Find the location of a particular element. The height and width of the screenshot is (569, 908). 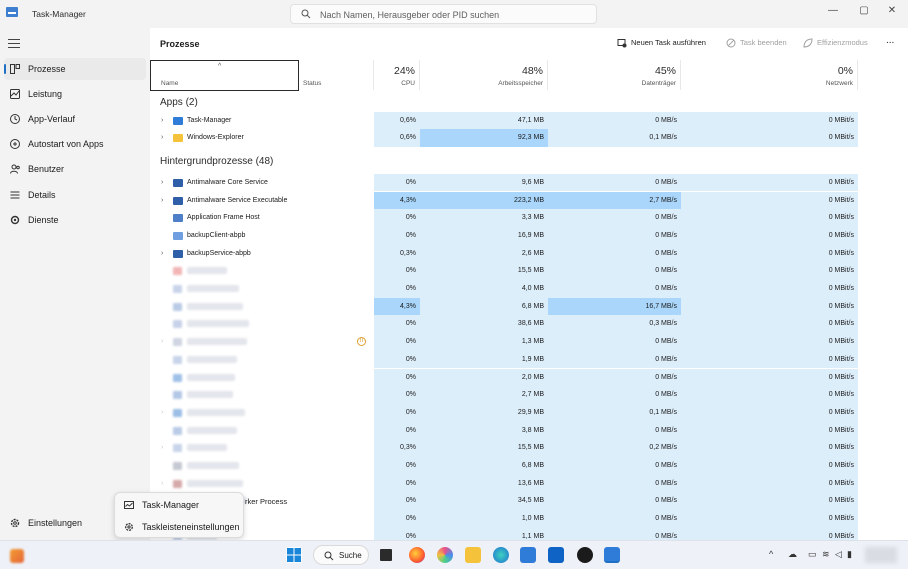

efficiency-mode-button: Effizienzmodus is located at coordinates (835, 44).